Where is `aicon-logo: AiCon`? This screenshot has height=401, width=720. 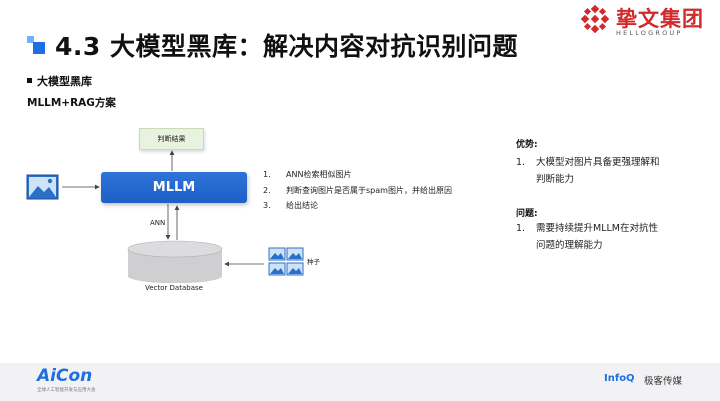
aicon-logo: AiCon is located at coordinates (65, 376).